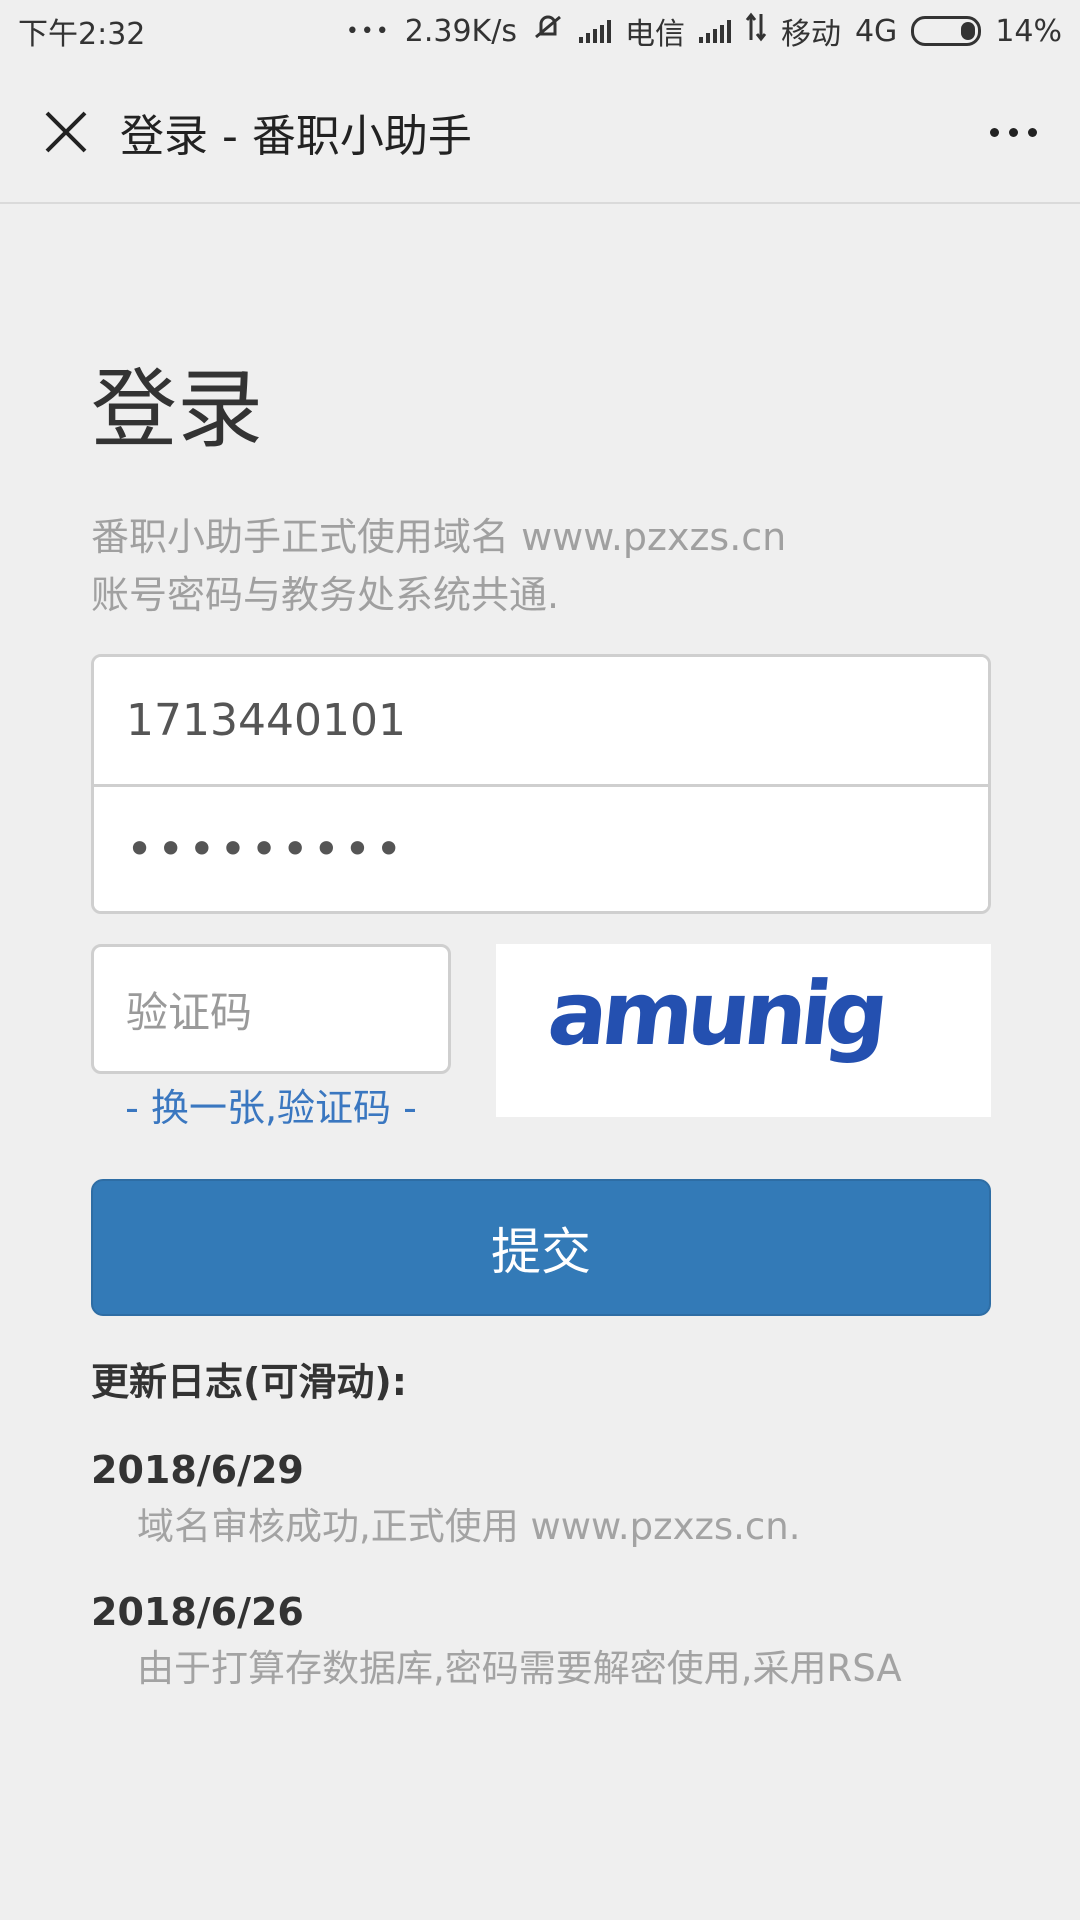 This screenshot has height=1920, width=1080. I want to click on username-value: 1713440101, so click(266, 720).